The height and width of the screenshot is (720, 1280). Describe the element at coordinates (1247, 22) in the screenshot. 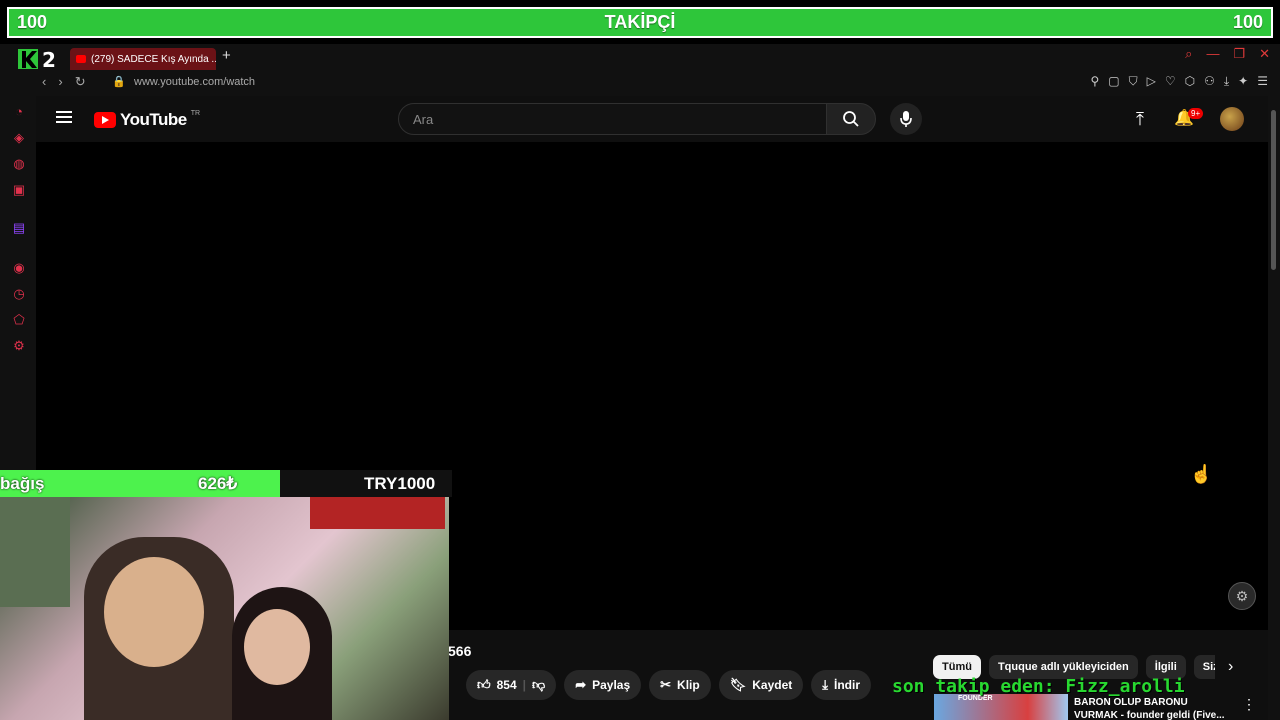

I see `follower-goal-target: 100` at that location.